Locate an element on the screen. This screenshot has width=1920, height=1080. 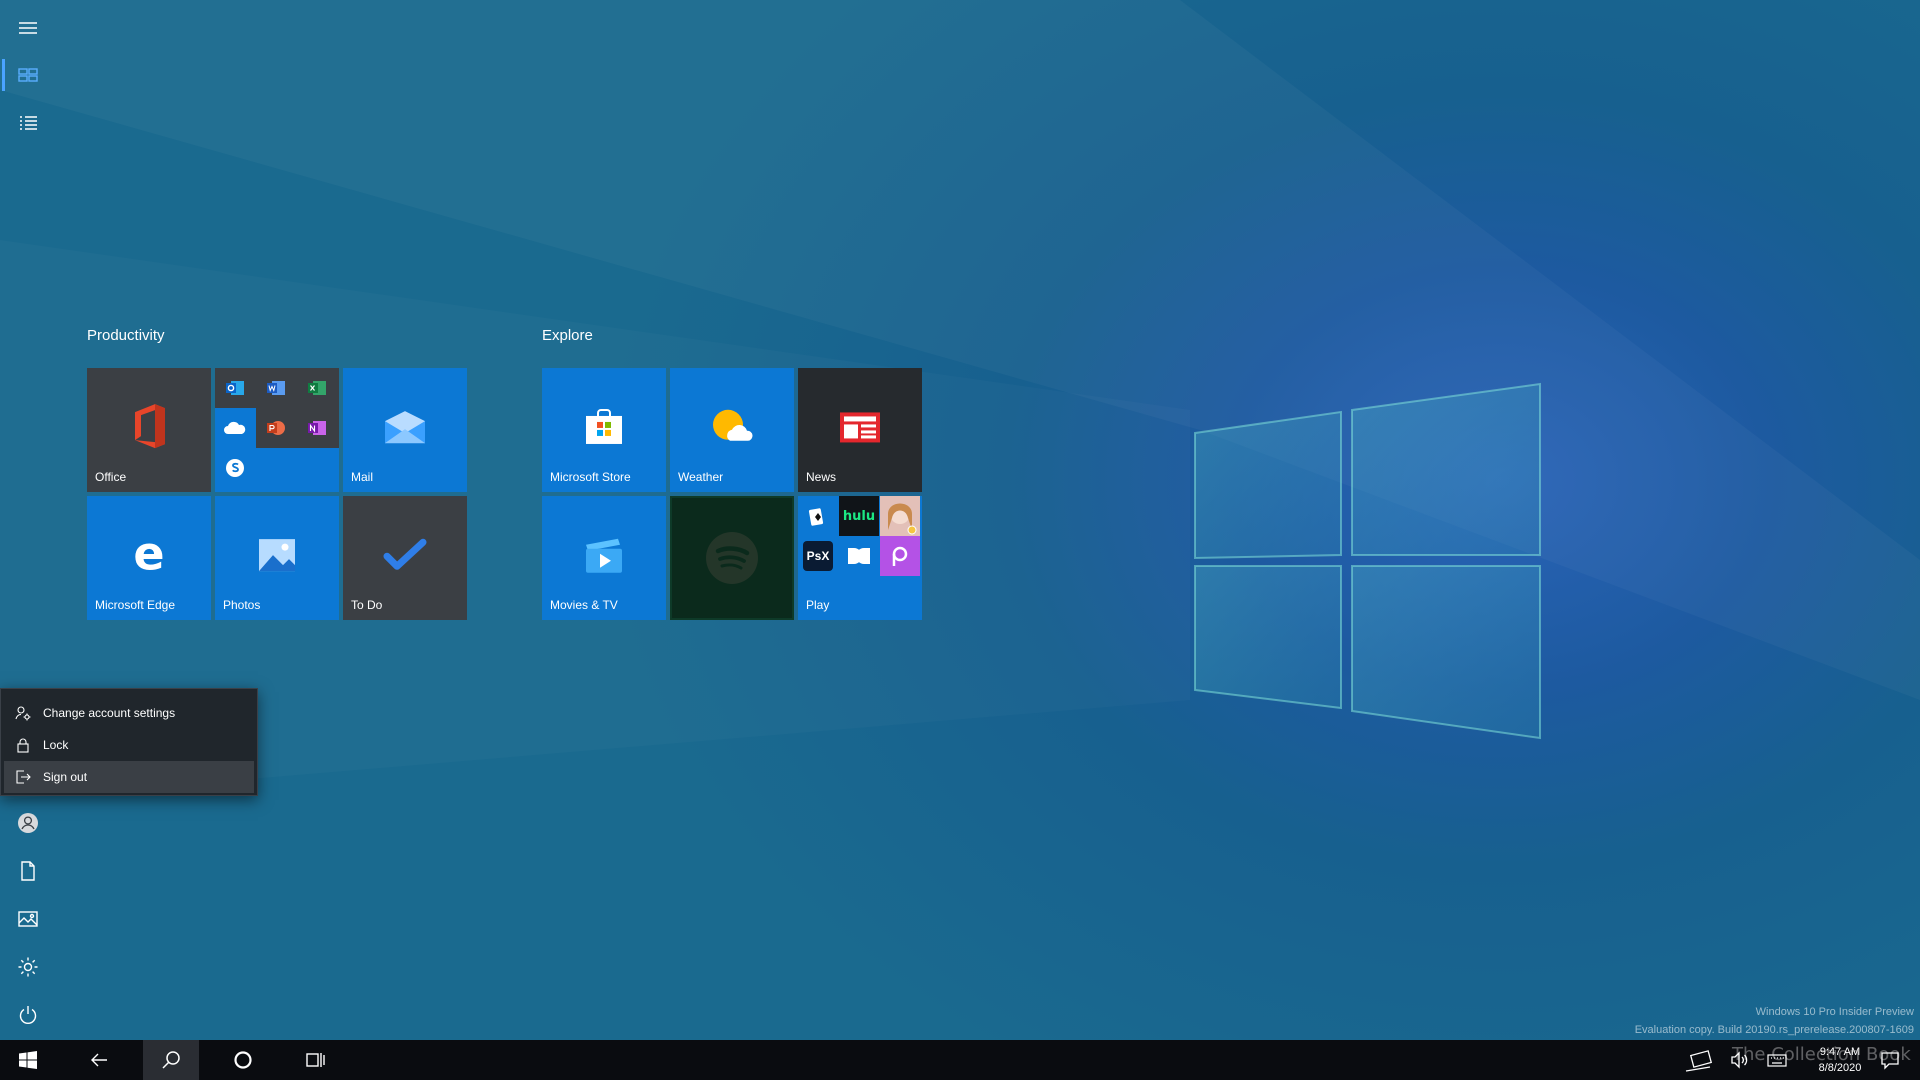
search-icon is located at coordinates (171, 1060).